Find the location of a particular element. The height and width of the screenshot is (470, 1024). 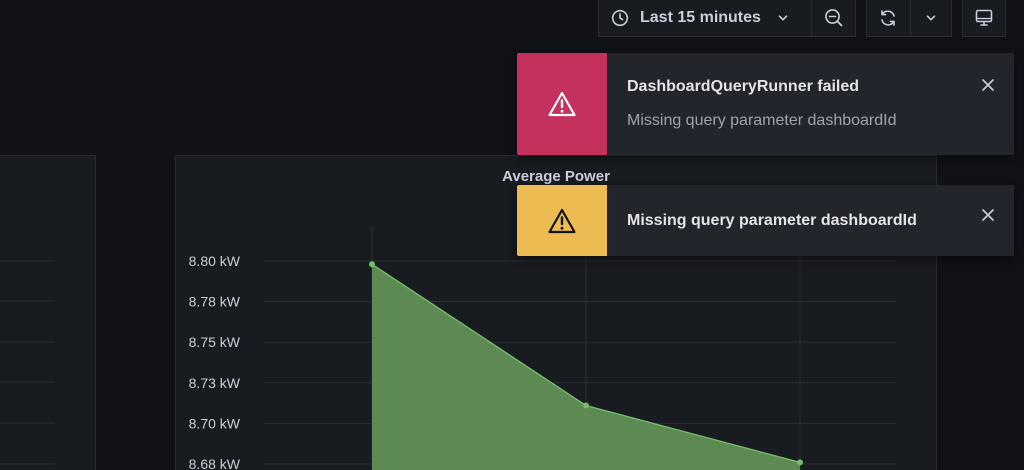

panel-title: Average Power is located at coordinates (556, 176).